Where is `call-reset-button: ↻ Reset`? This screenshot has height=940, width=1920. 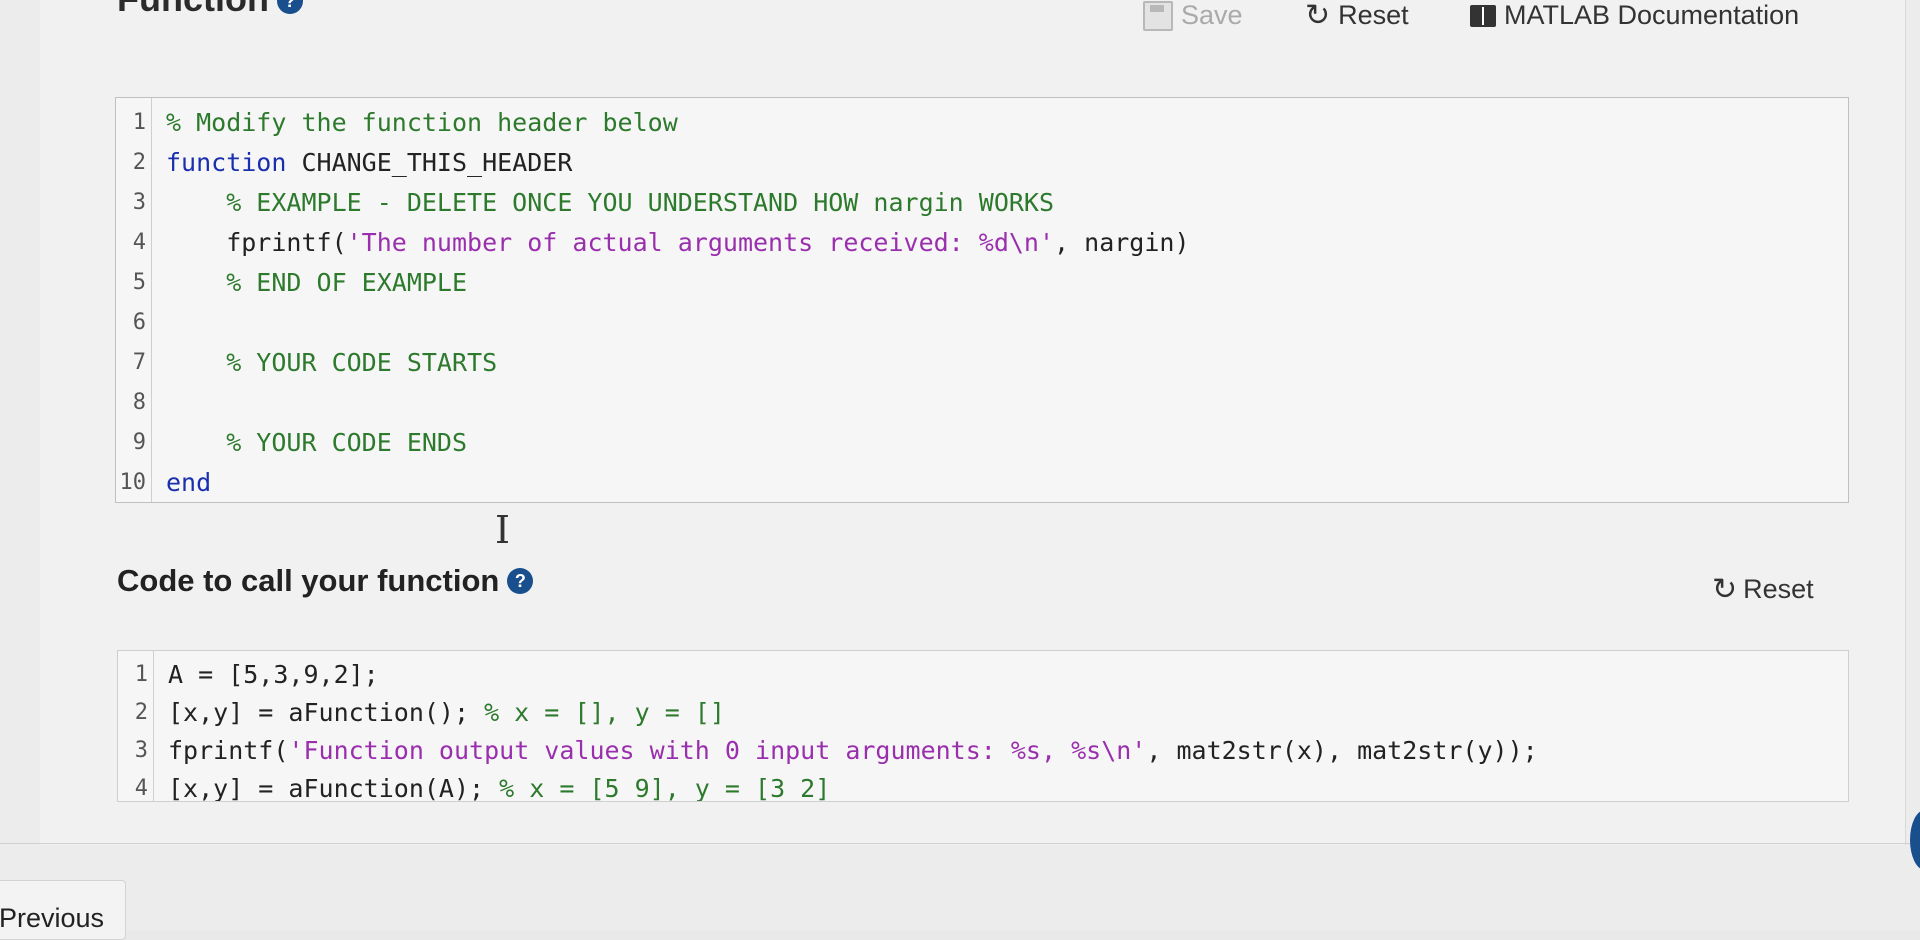 call-reset-button: ↻ Reset is located at coordinates (1763, 589).